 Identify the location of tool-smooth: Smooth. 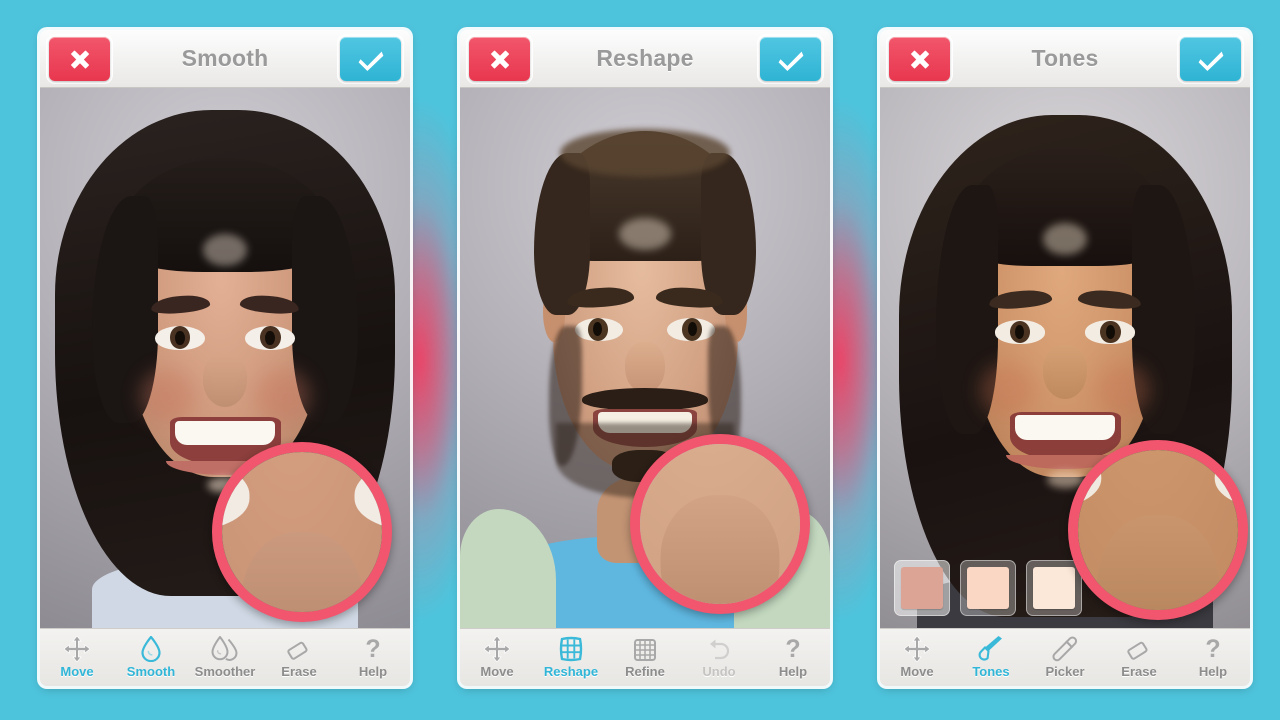
(151, 657).